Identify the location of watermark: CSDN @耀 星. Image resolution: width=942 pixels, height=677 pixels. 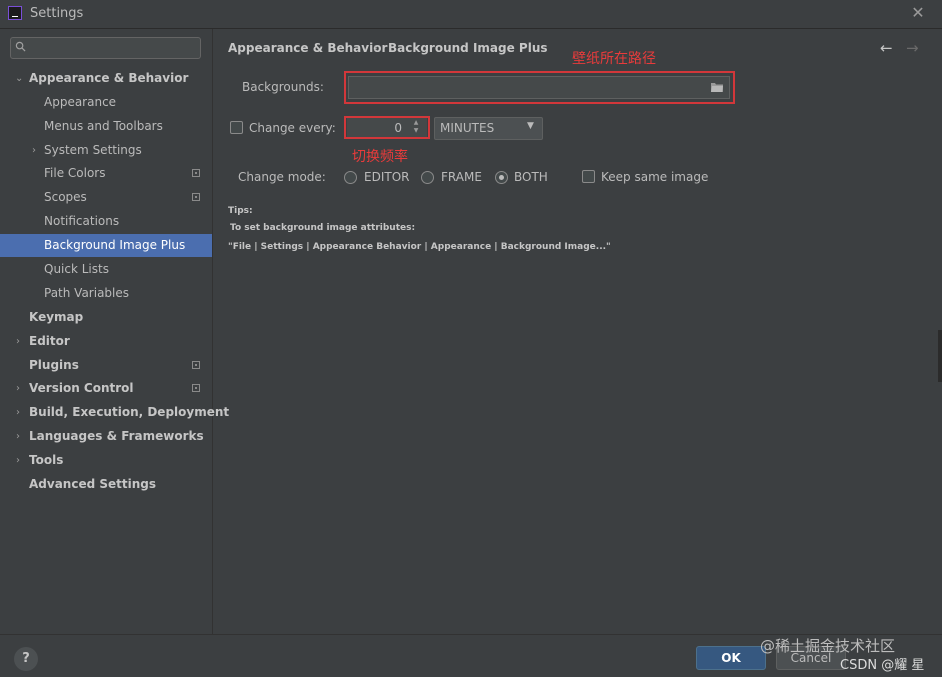
(882, 665).